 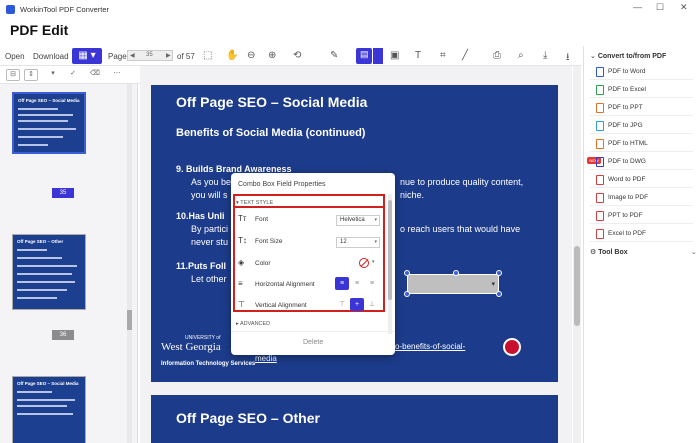 What do you see at coordinates (394, 55) in the screenshot?
I see `image-tool-icon: ▣` at bounding box center [394, 55].